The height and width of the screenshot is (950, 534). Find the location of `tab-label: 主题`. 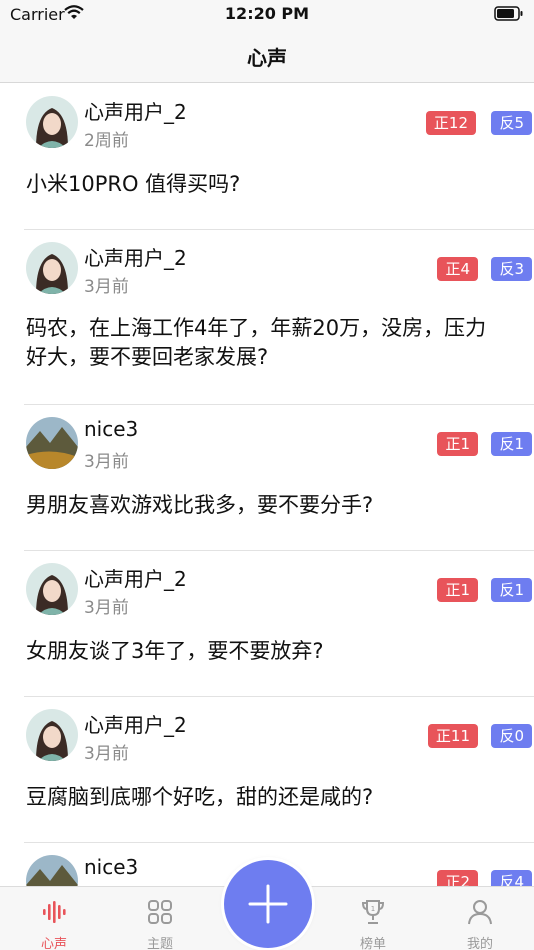

tab-label: 主题 is located at coordinates (159, 943).